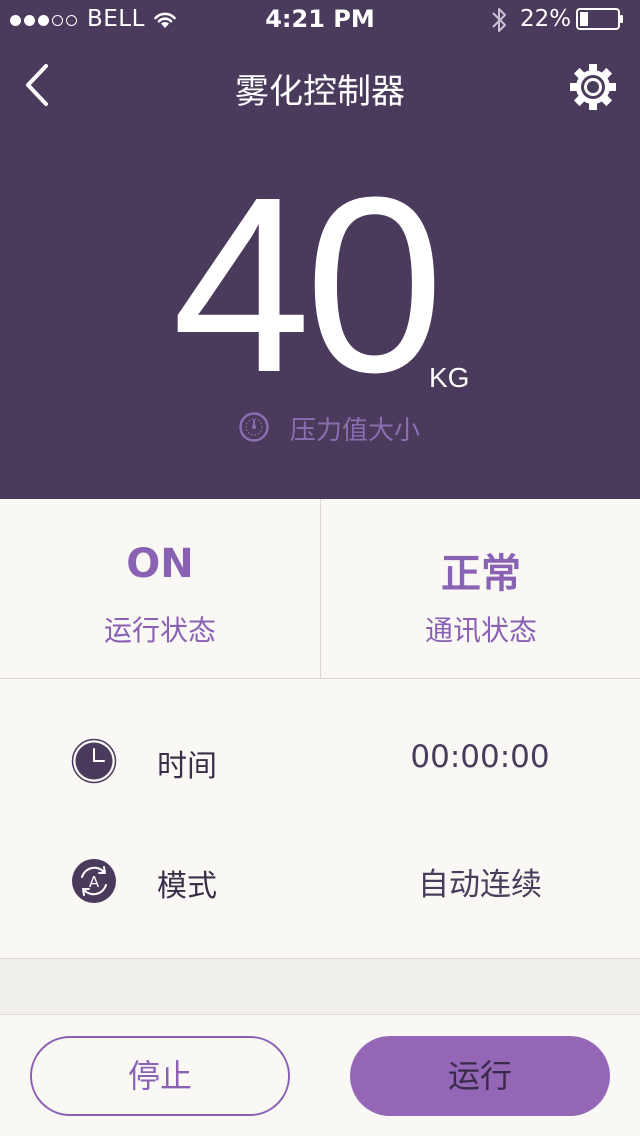 The image size is (640, 1136). I want to click on comm-status-value: 正常, so click(481, 574).